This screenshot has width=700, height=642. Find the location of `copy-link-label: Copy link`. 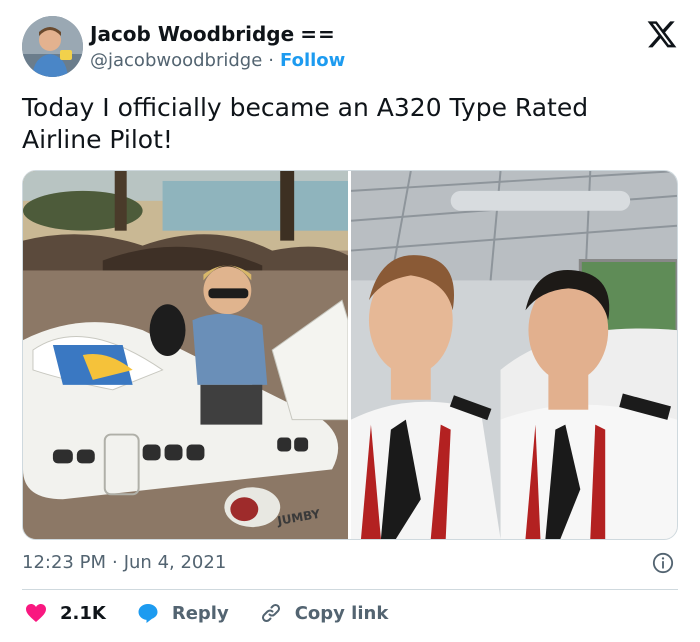

copy-link-label: Copy link is located at coordinates (341, 613).